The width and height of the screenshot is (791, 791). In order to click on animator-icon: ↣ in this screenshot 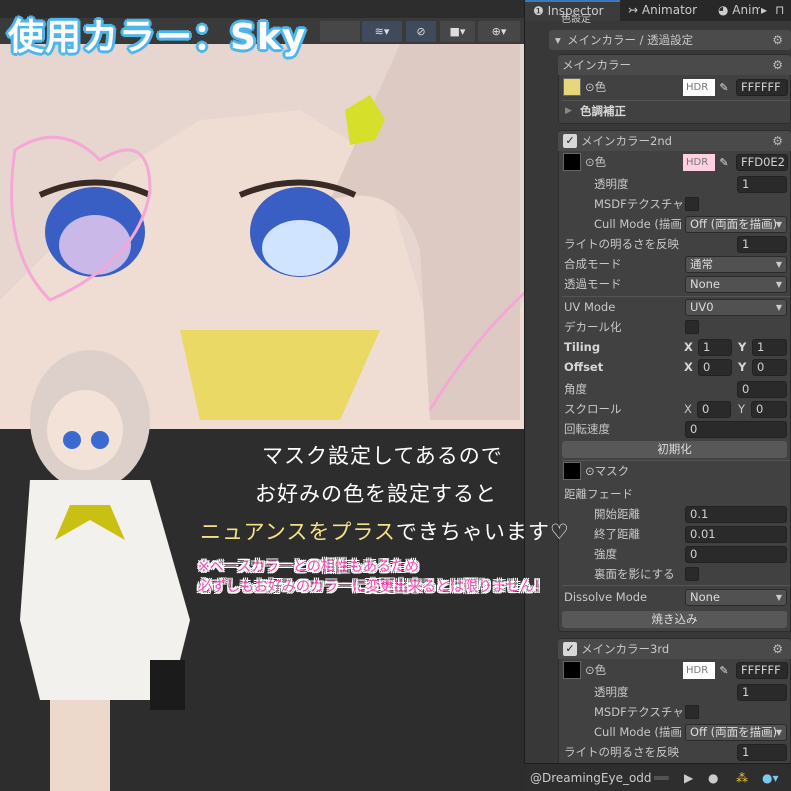, I will do `click(635, 10)`.